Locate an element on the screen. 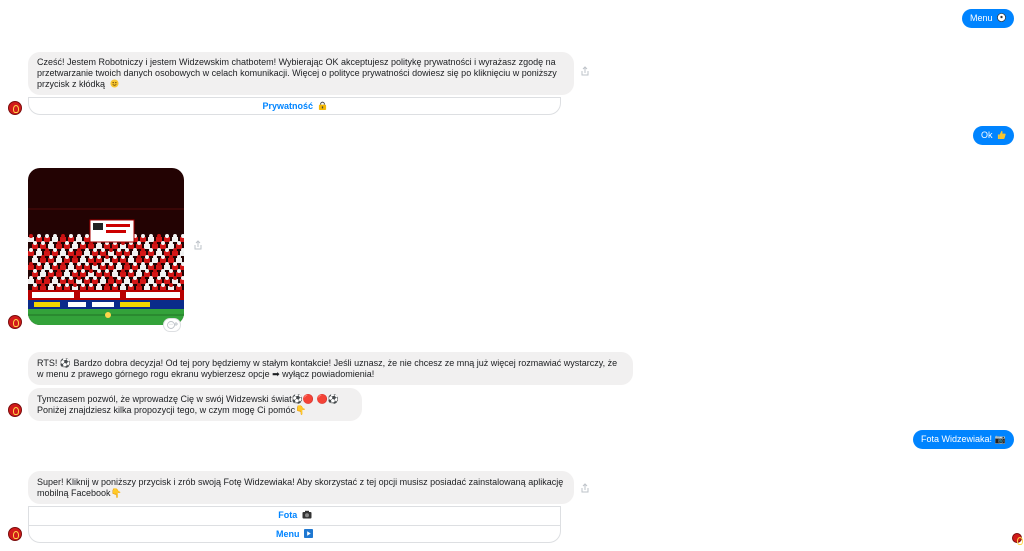  button-divider is located at coordinates (294, 525).